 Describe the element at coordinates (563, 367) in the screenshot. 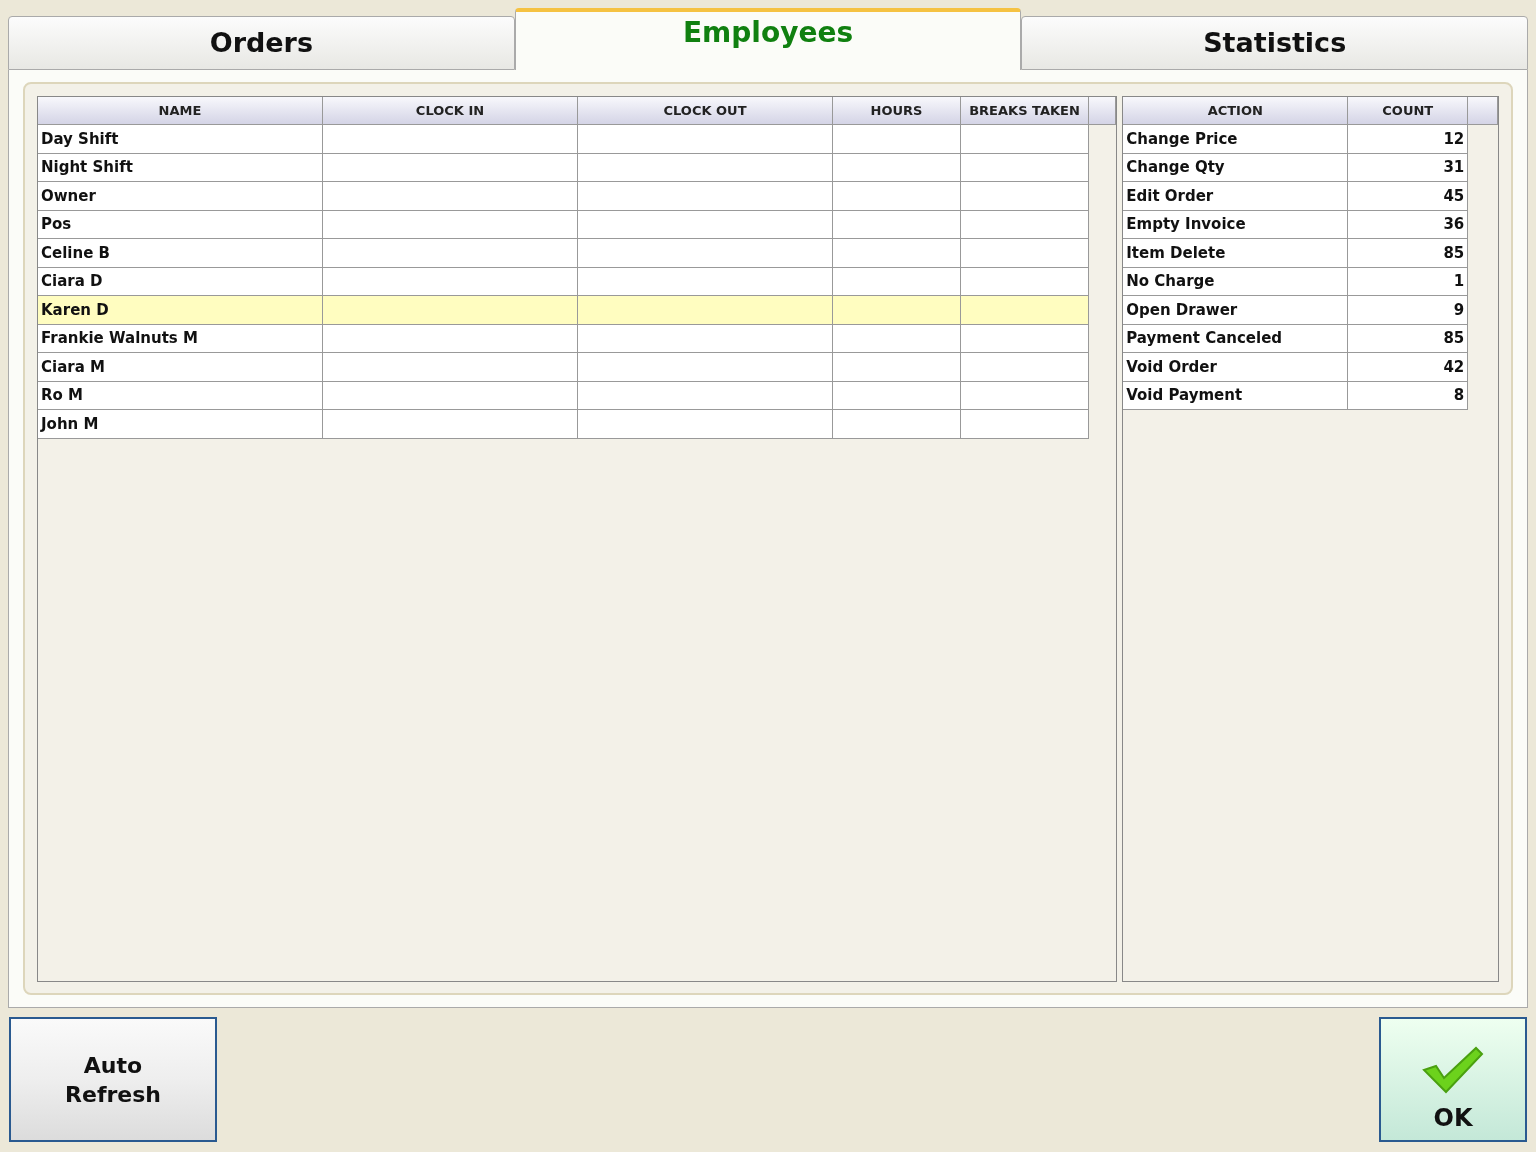

I see `employee-row: Ciara M` at that location.